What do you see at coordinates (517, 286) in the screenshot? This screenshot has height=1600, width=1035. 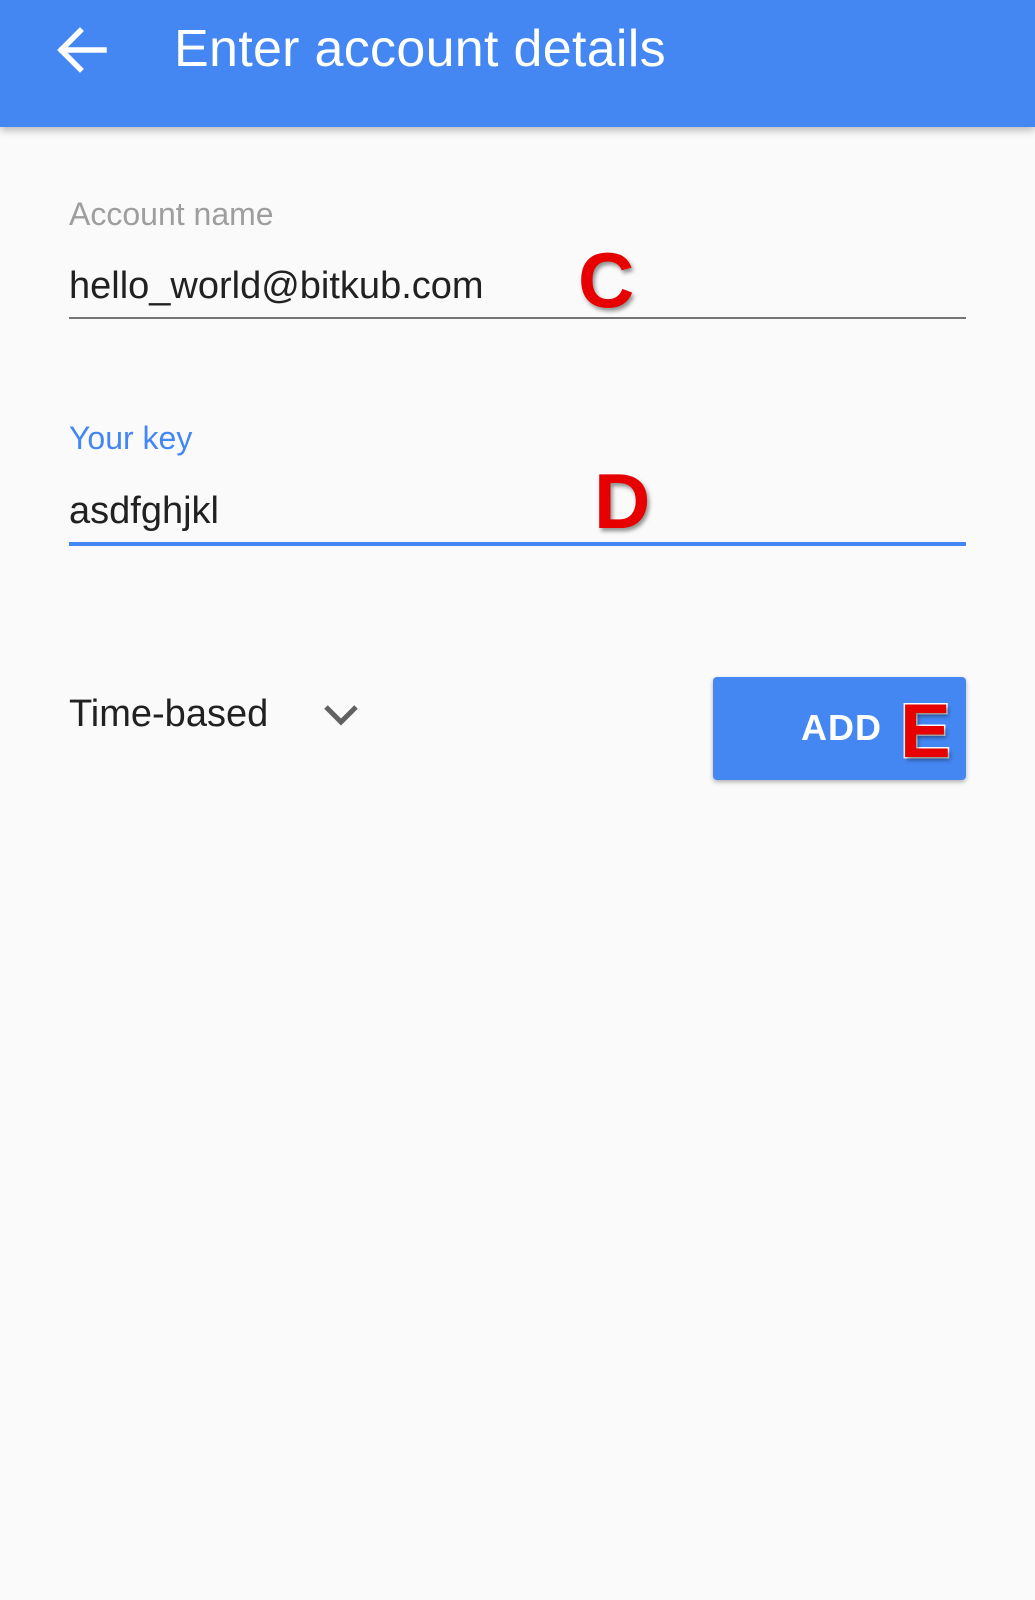 I see `account-name-input` at bounding box center [517, 286].